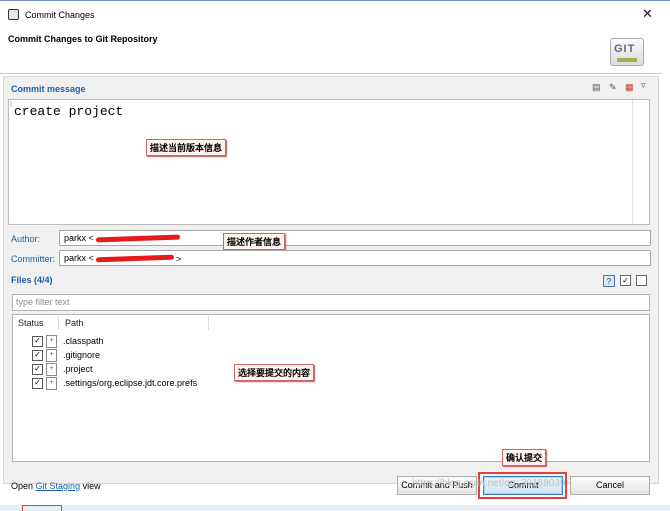  I want to click on files-filter-input: type filter text, so click(331, 302).